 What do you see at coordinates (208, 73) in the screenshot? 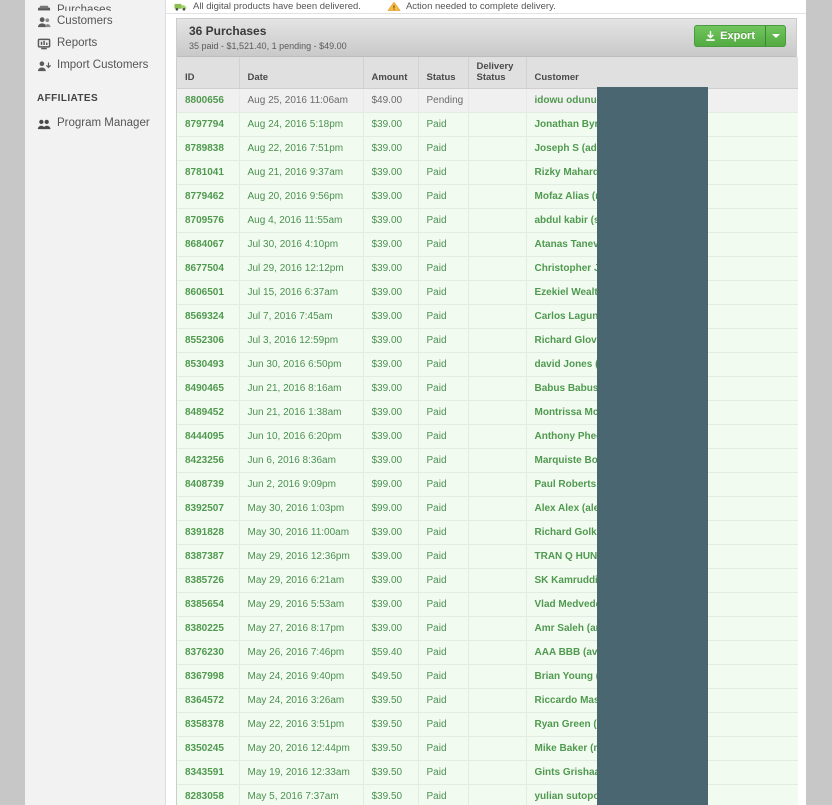
I see `column-header-id: ID` at bounding box center [208, 73].